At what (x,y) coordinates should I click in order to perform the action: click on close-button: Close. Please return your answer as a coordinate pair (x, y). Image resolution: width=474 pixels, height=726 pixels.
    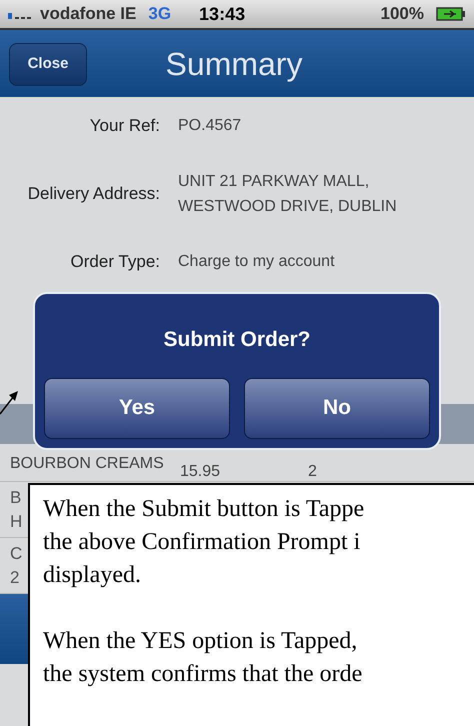
    Looking at the image, I should click on (48, 64).